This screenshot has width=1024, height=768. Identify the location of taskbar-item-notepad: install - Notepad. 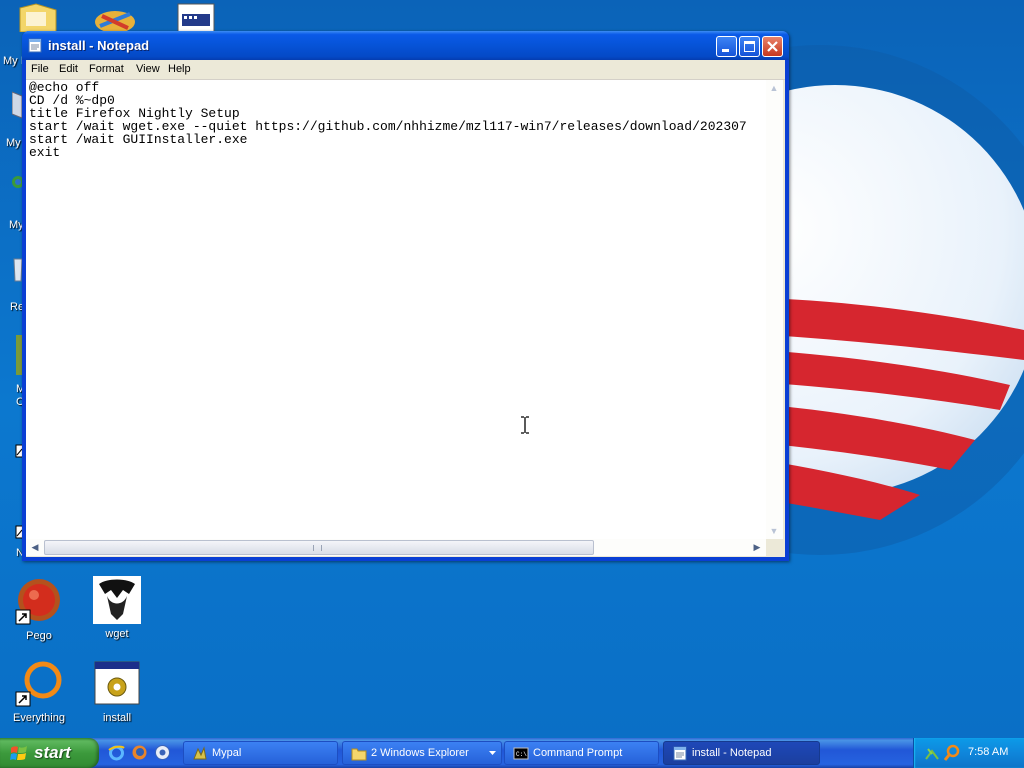
(741, 753).